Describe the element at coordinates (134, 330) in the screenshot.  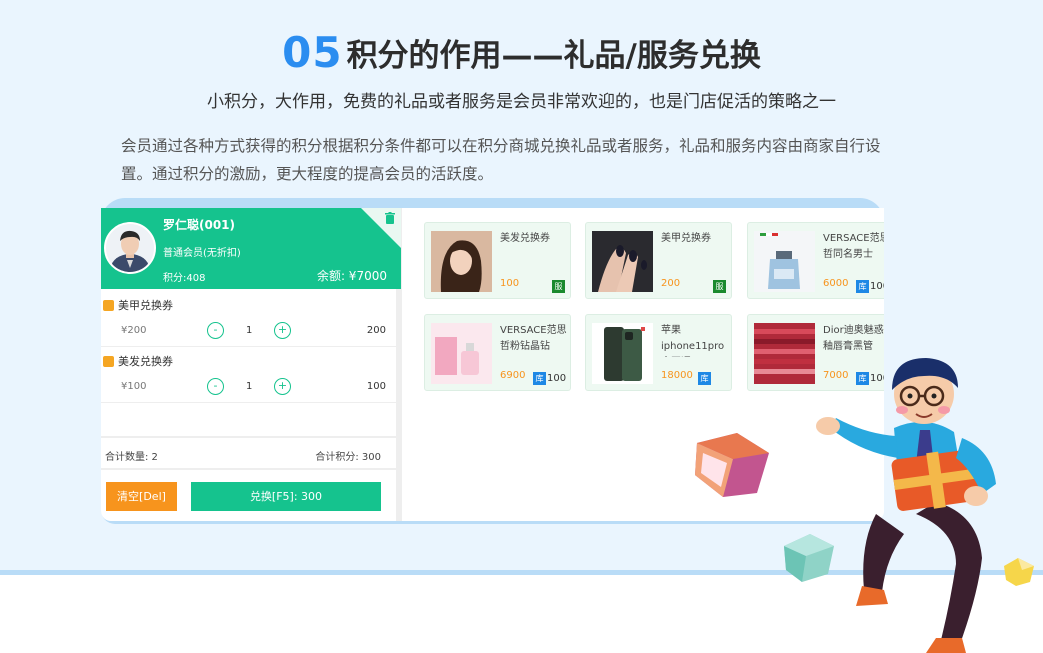
I see `cart-item-price: ¥200` at that location.